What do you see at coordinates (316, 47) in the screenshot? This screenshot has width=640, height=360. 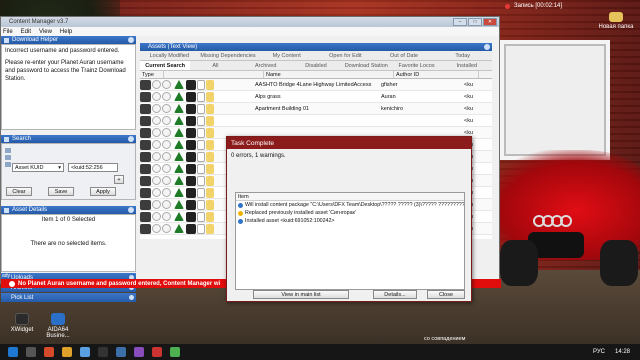 I see `assets-header: Assets (Text View)` at bounding box center [316, 47].